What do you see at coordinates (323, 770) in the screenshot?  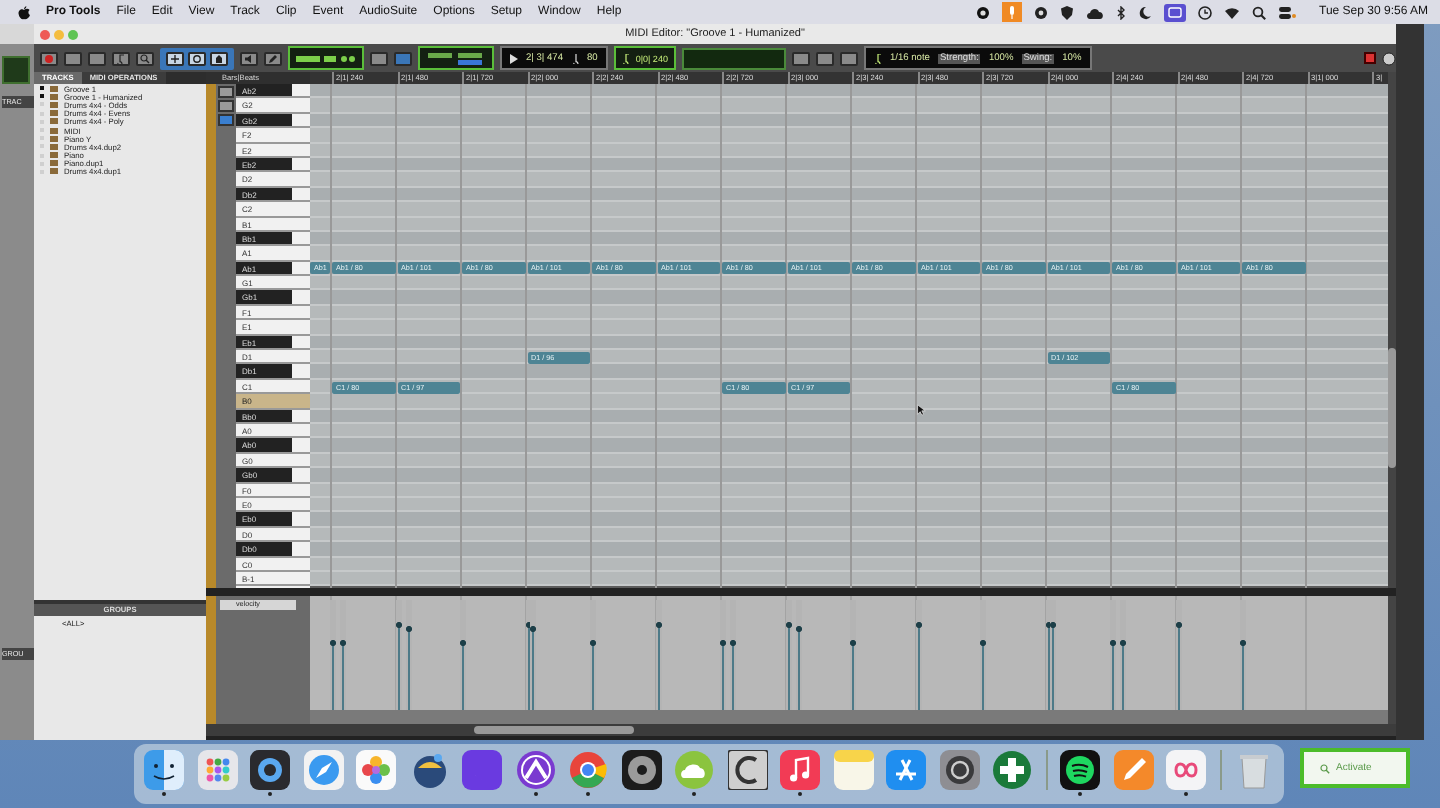 I see `compass-icon` at bounding box center [323, 770].